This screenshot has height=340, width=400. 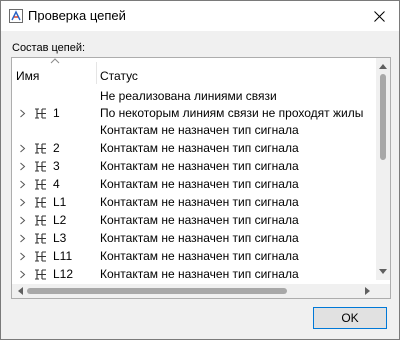 I want to click on column-divider, so click(x=96, y=73).